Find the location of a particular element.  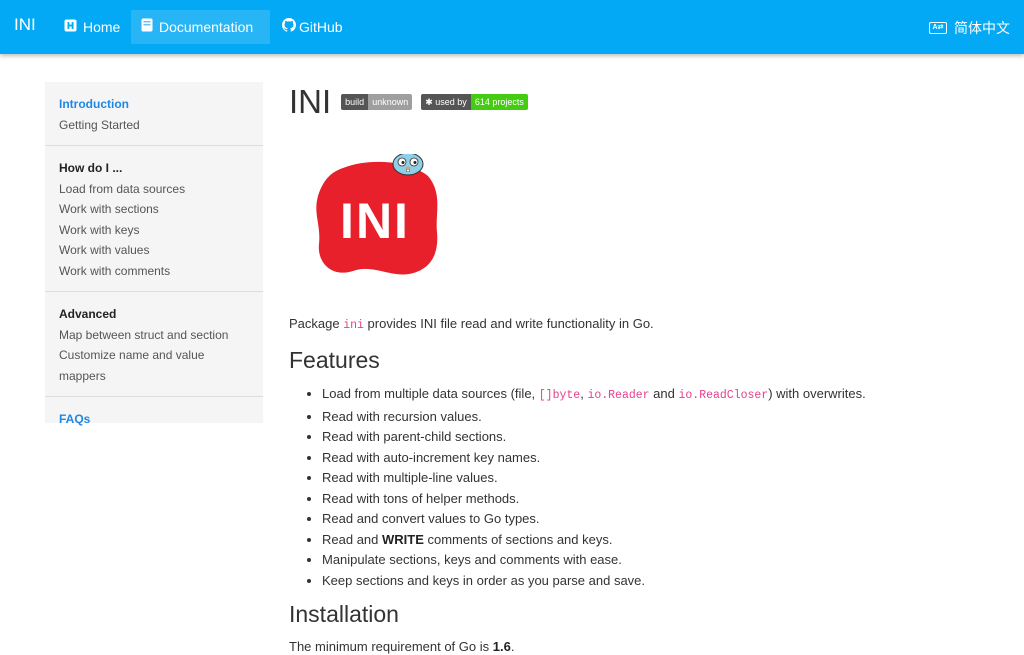

feature-text: Read and is located at coordinates (352, 539).